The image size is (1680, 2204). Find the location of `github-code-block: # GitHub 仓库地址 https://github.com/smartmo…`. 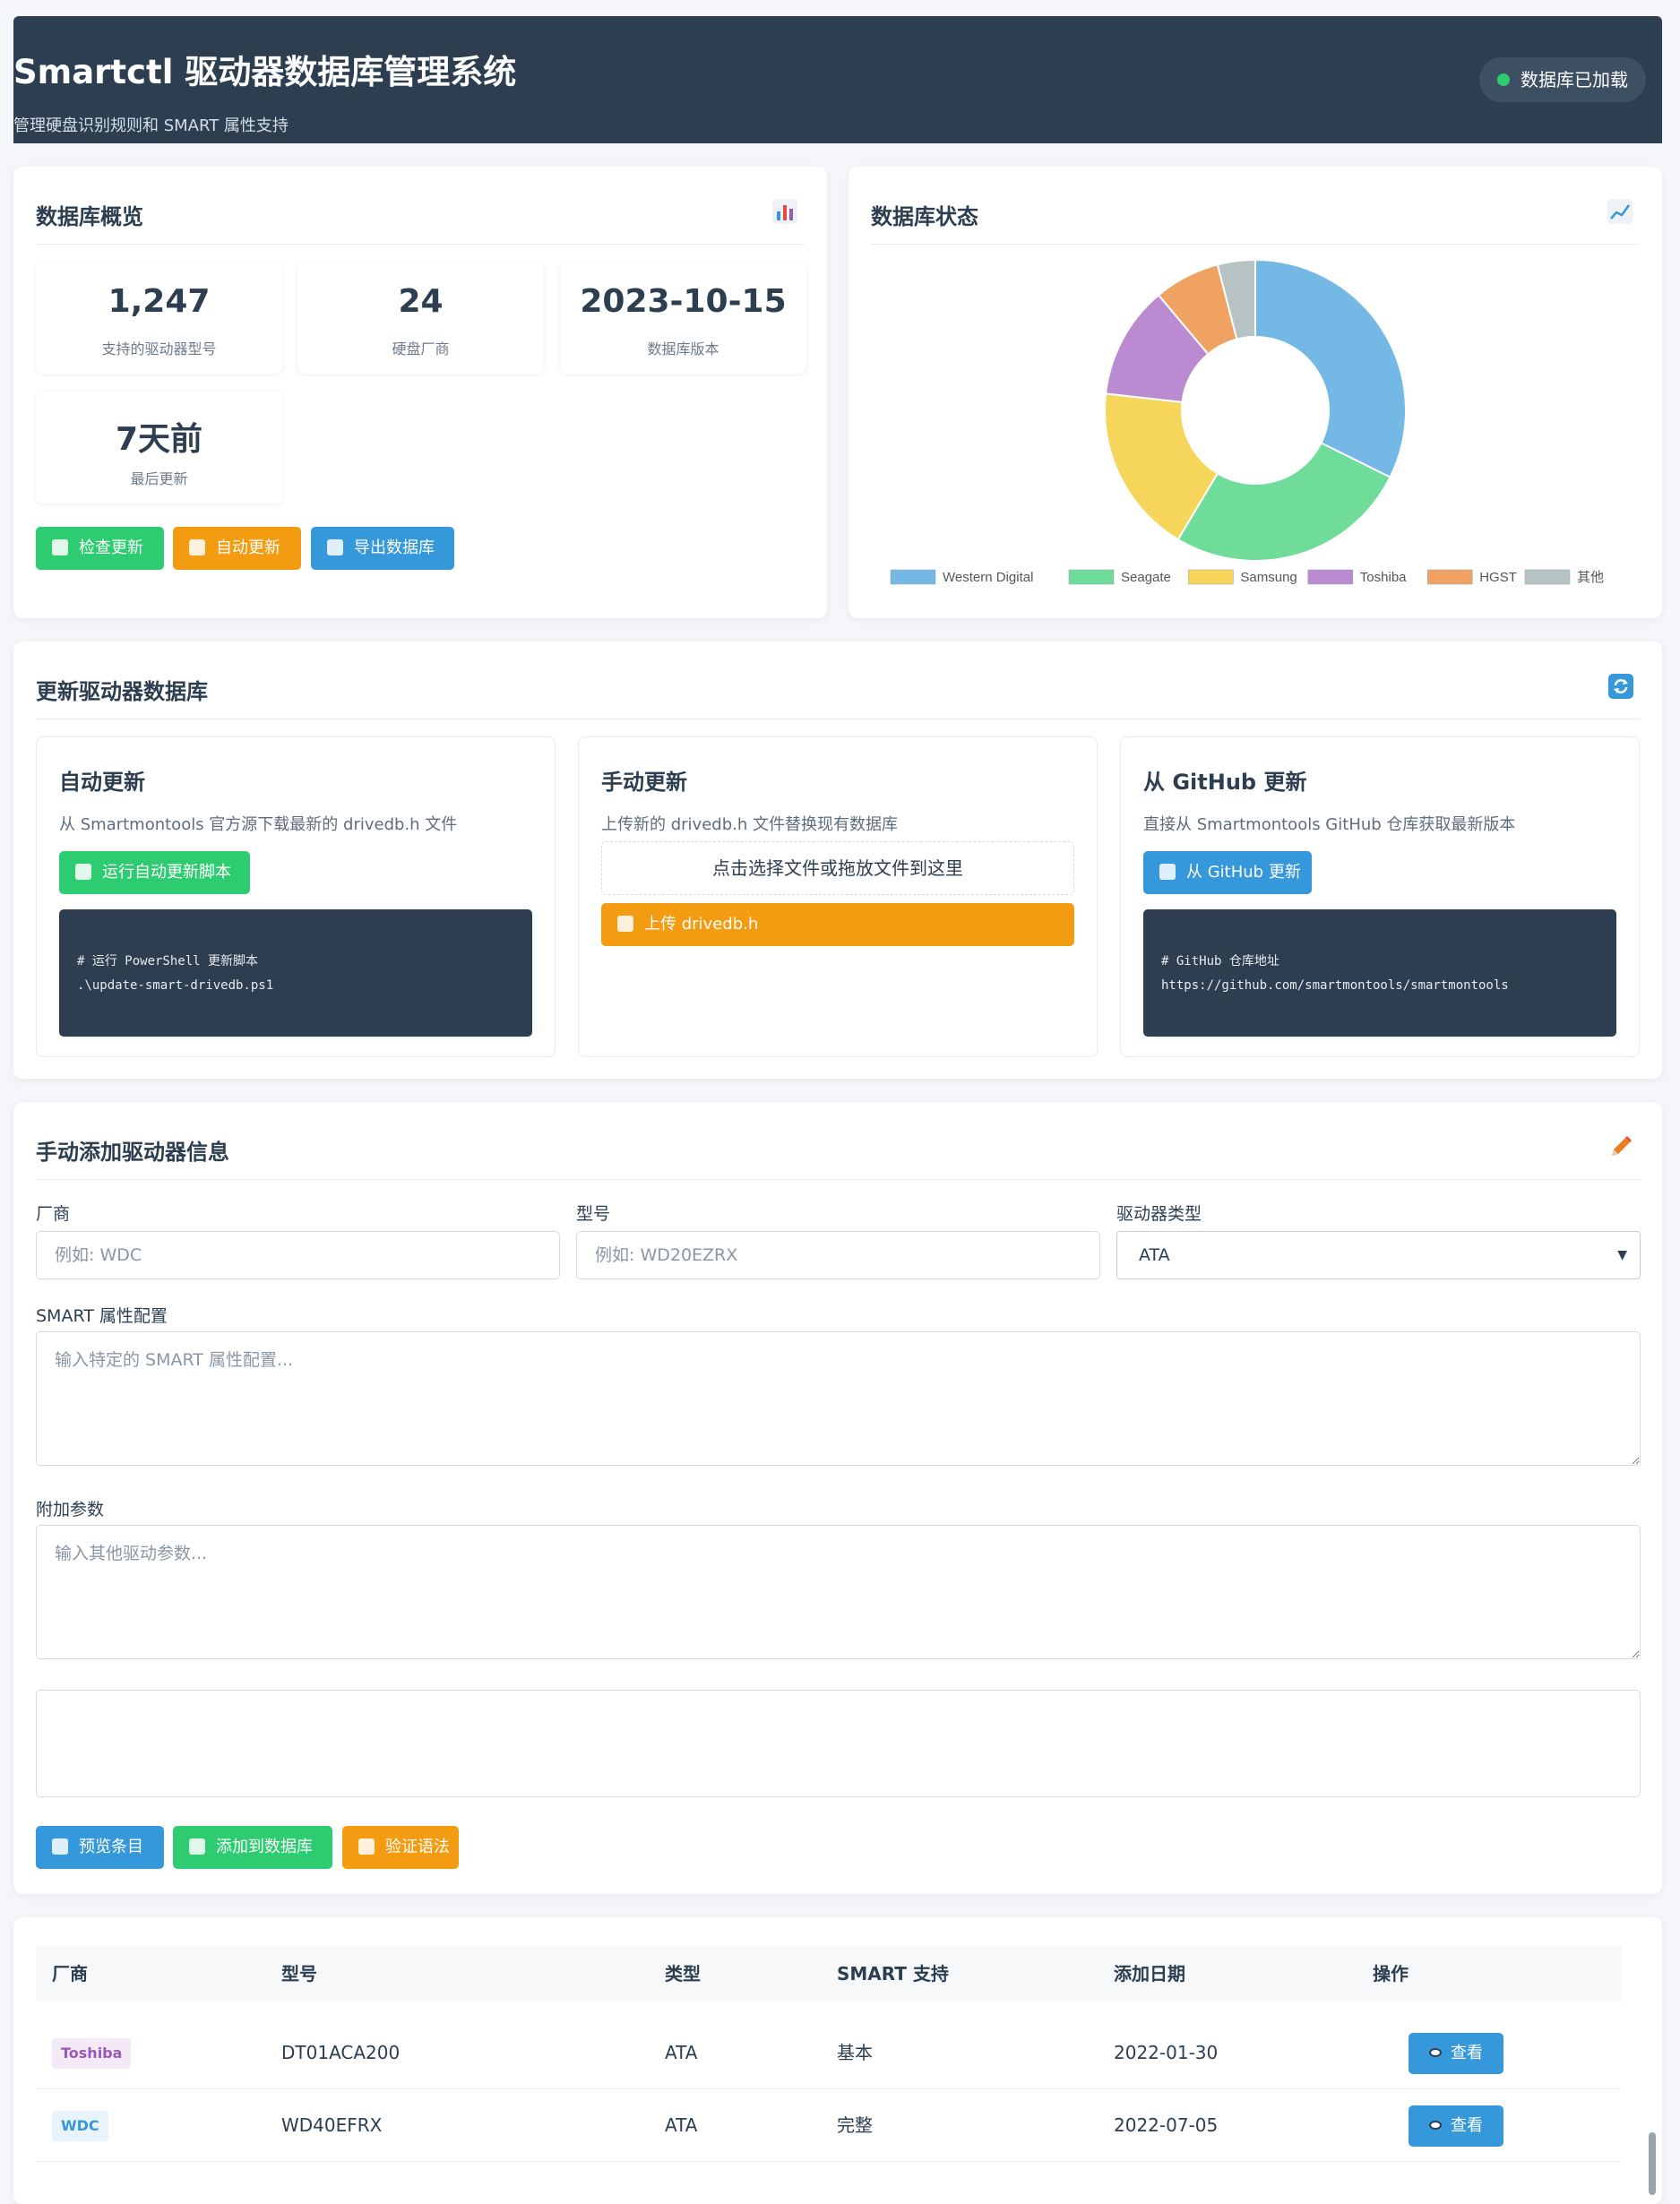

github-code-block: # GitHub 仓库地址 https://github.com/smartmo… is located at coordinates (1379, 973).